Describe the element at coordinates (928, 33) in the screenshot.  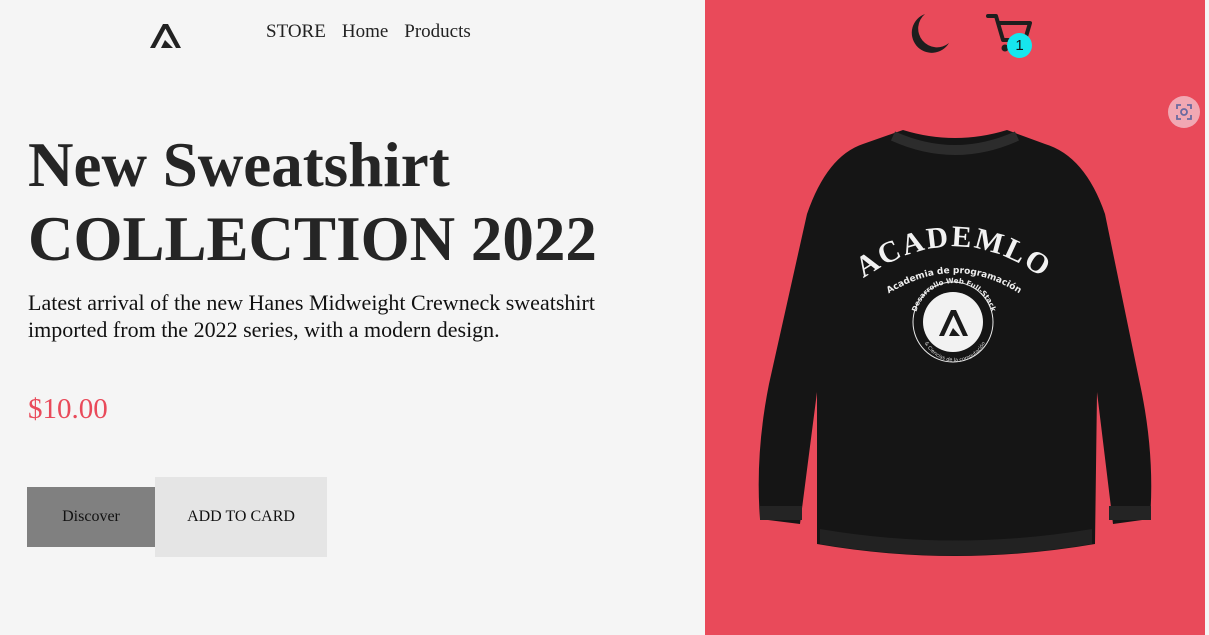
I see `moon-icon` at that location.